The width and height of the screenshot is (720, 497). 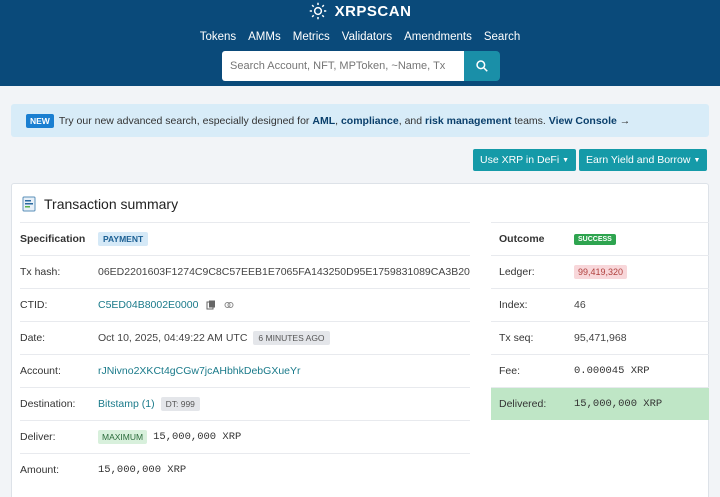 I want to click on row-outcome: Outcome SUCCESS, so click(x=600, y=238).